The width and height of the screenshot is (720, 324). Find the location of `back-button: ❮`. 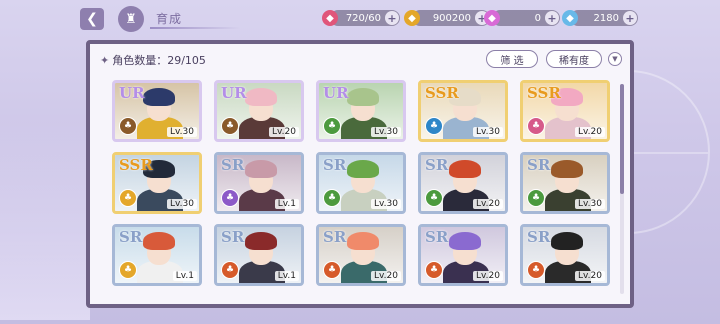

back-button: ❮ is located at coordinates (92, 19).